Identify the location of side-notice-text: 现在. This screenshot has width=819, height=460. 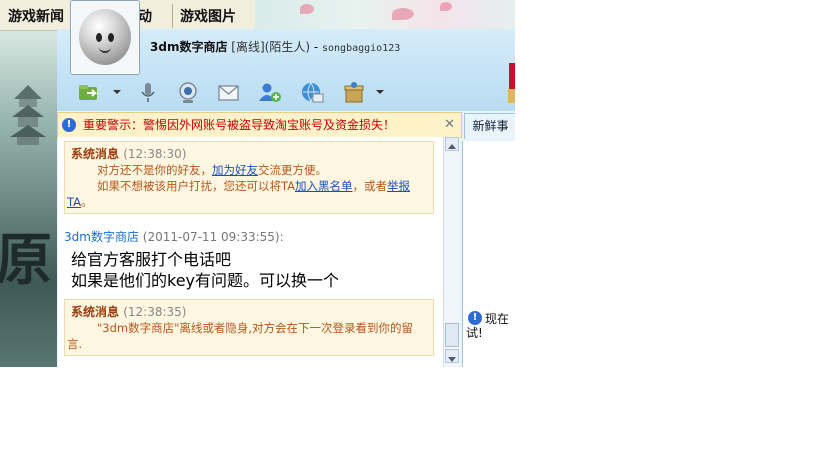
(497, 319).